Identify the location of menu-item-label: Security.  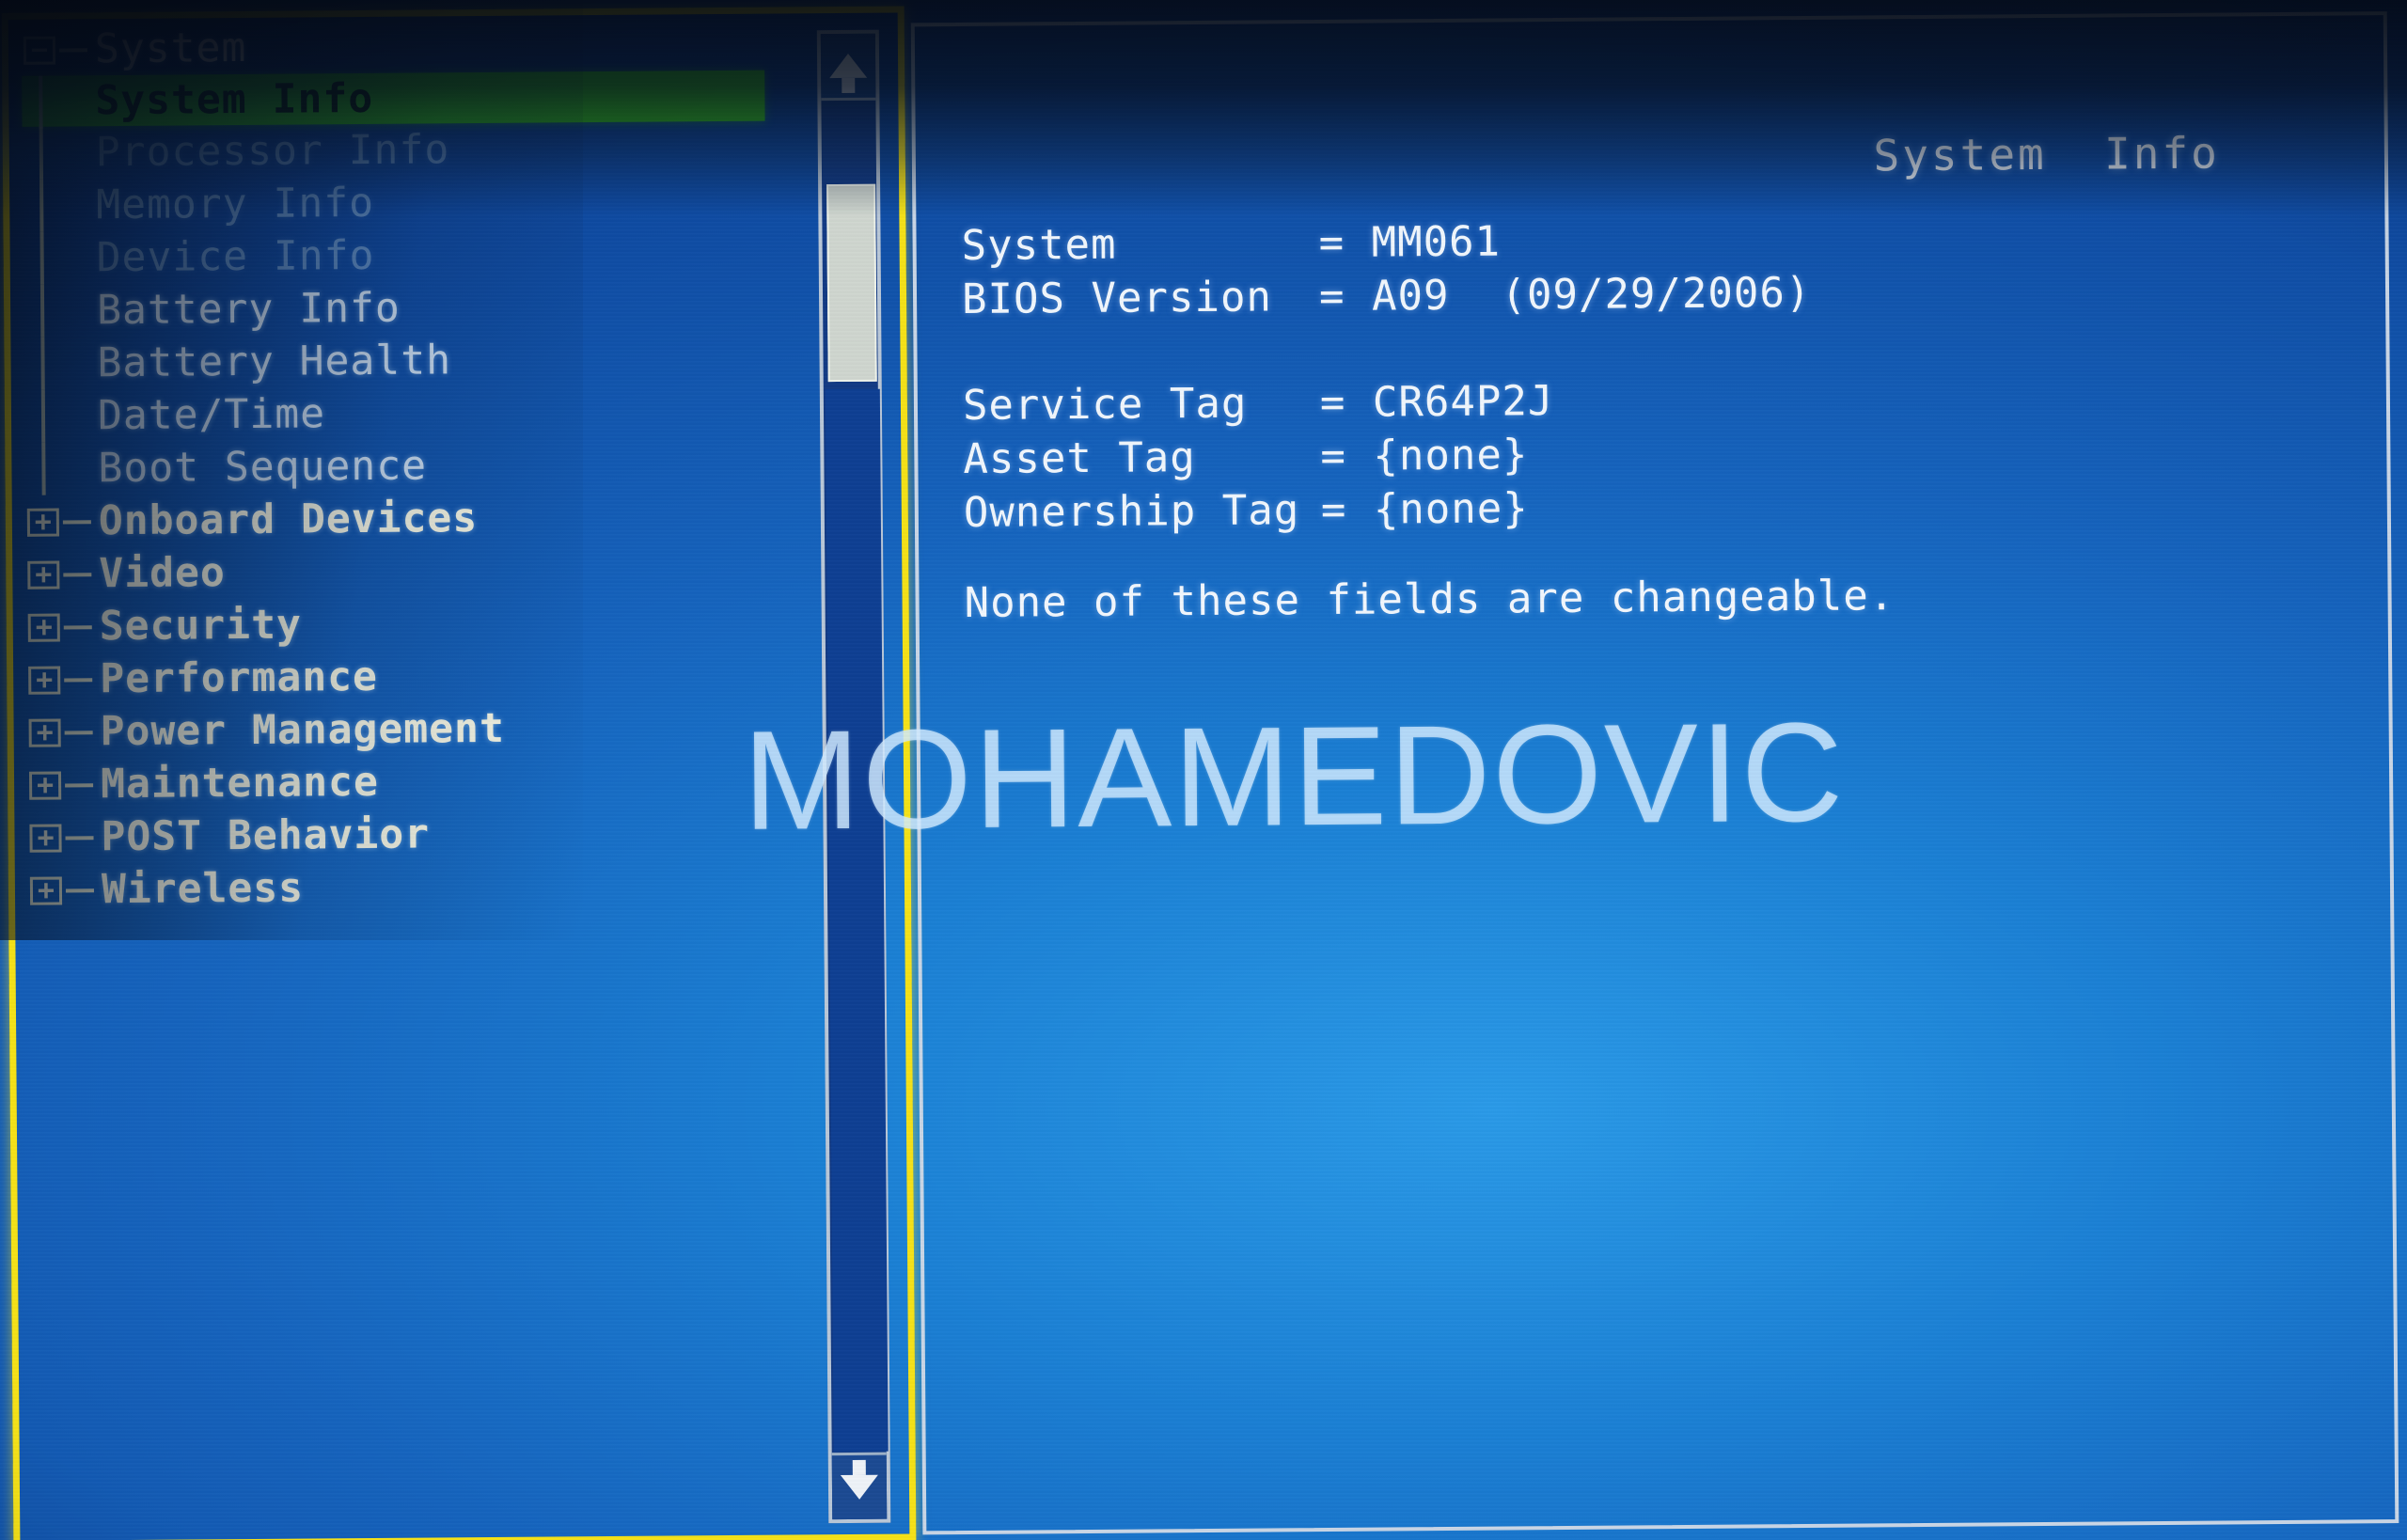
(201, 626).